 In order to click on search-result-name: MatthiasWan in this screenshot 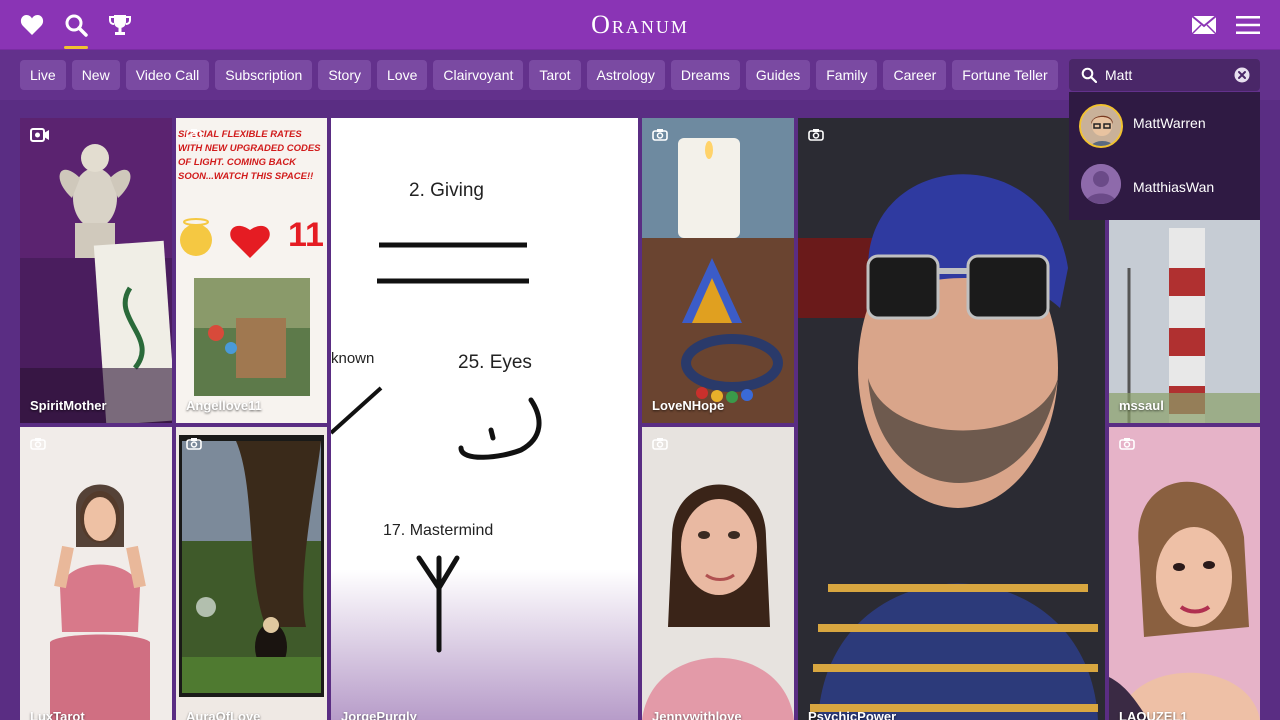, I will do `click(1174, 187)`.